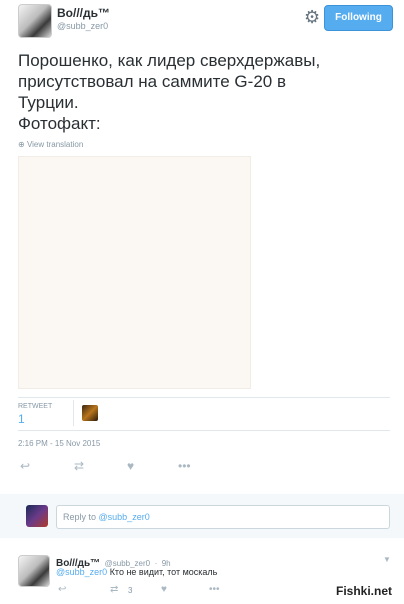 This screenshot has height=604, width=404. What do you see at coordinates (55, 144) in the screenshot?
I see `view-translation-label: View translation` at bounding box center [55, 144].